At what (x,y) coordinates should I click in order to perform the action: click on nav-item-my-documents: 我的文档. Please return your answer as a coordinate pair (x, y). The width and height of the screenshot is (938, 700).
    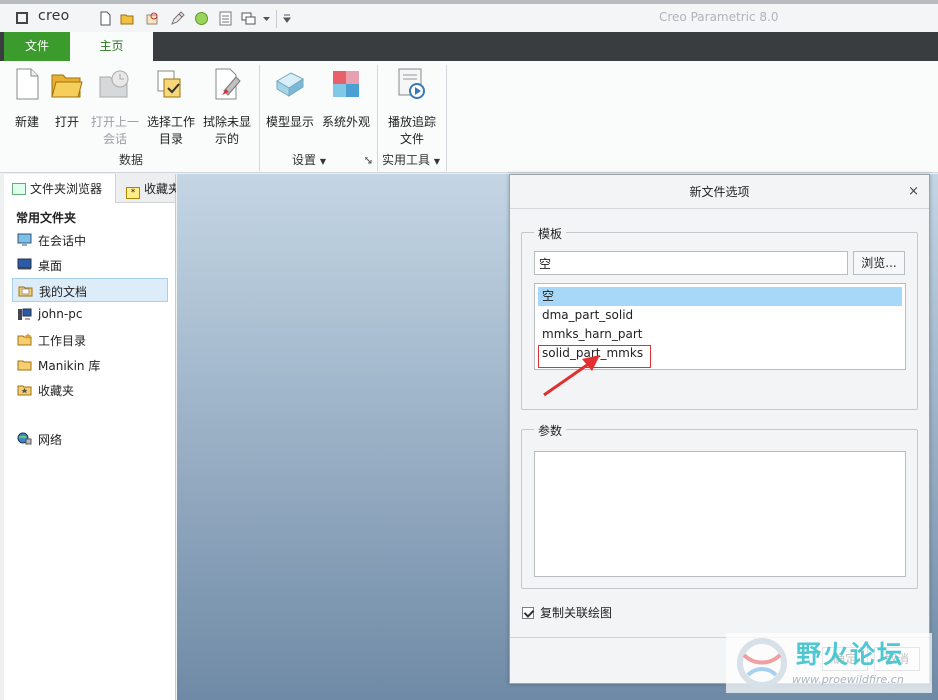
    Looking at the image, I should click on (90, 290).